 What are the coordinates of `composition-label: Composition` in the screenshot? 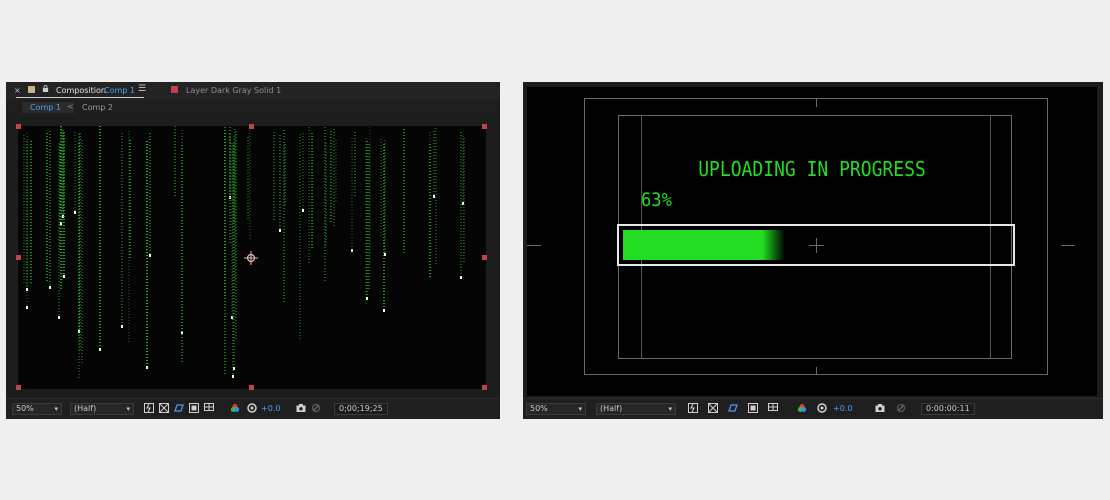 It's located at (81, 90).